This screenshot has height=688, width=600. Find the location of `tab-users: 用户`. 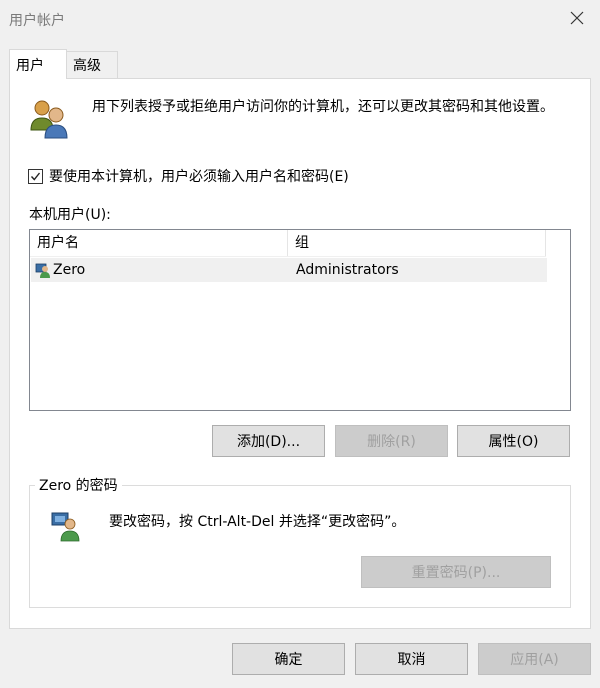

tab-users: 用户 is located at coordinates (38, 64).